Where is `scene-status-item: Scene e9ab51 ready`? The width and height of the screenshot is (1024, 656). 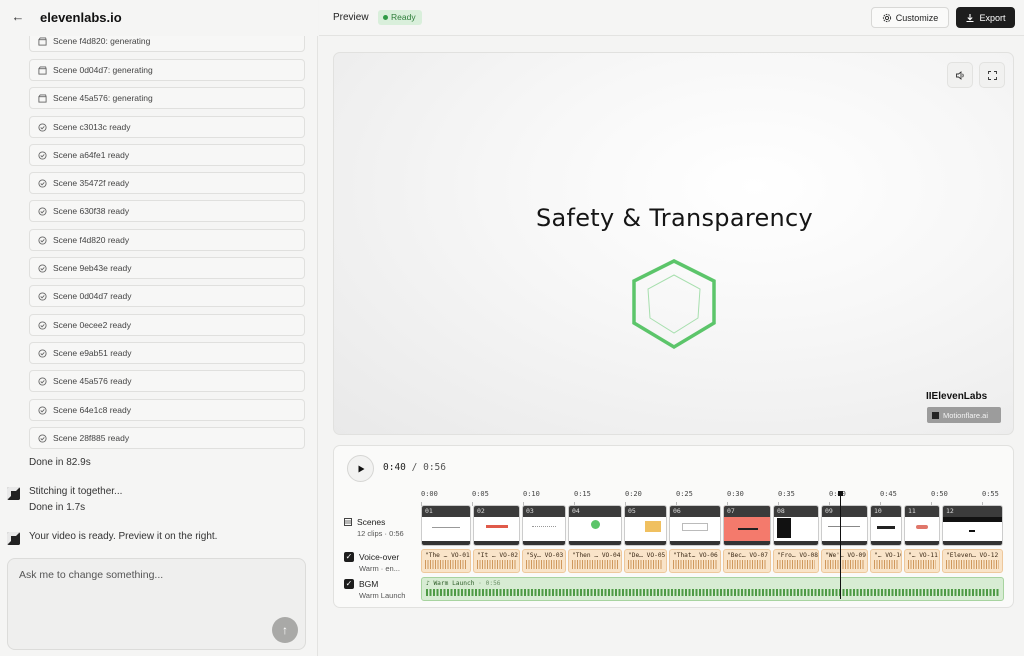
scene-status-item: Scene e9ab51 ready is located at coordinates (167, 353).